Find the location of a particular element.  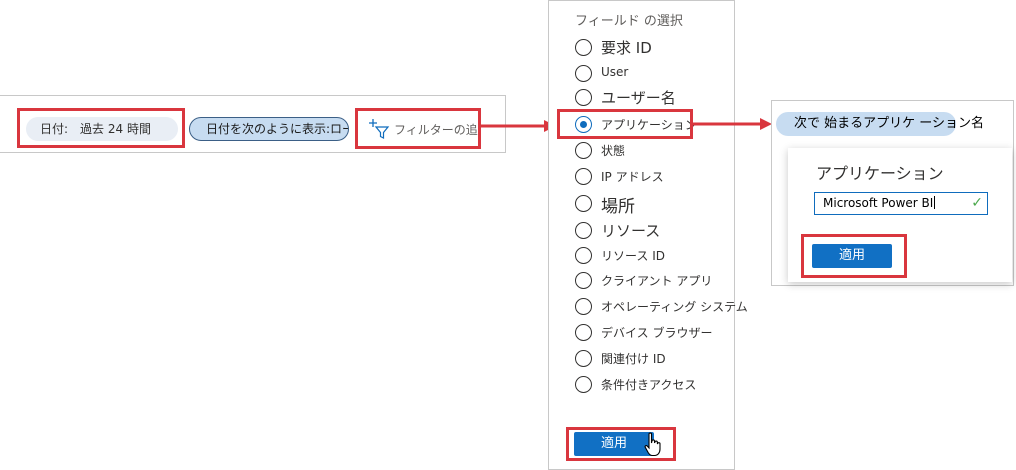

application-name-input: Microsoft Power BI ✓ is located at coordinates (901, 203).